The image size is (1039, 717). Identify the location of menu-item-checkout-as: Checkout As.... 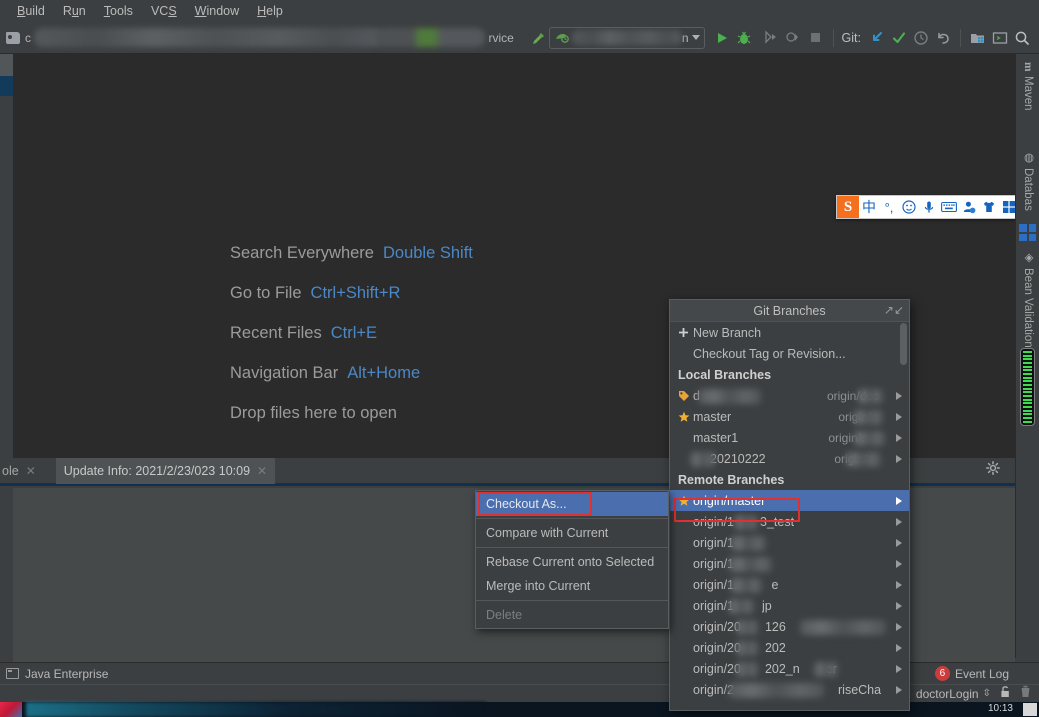
(572, 504).